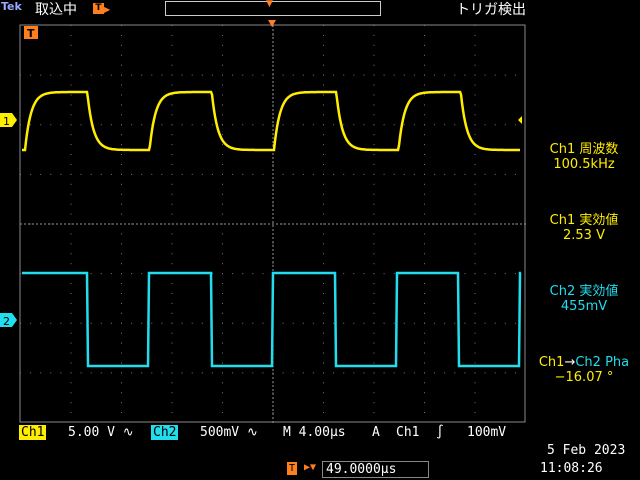 The image size is (640, 480). What do you see at coordinates (486, 432) in the screenshot?
I see `trigger-level: 100mV` at bounding box center [486, 432].